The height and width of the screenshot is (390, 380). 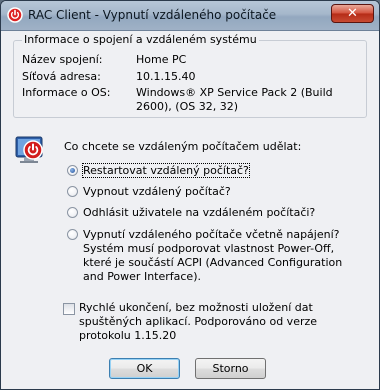 I want to click on close-button: ✕, so click(x=352, y=13).